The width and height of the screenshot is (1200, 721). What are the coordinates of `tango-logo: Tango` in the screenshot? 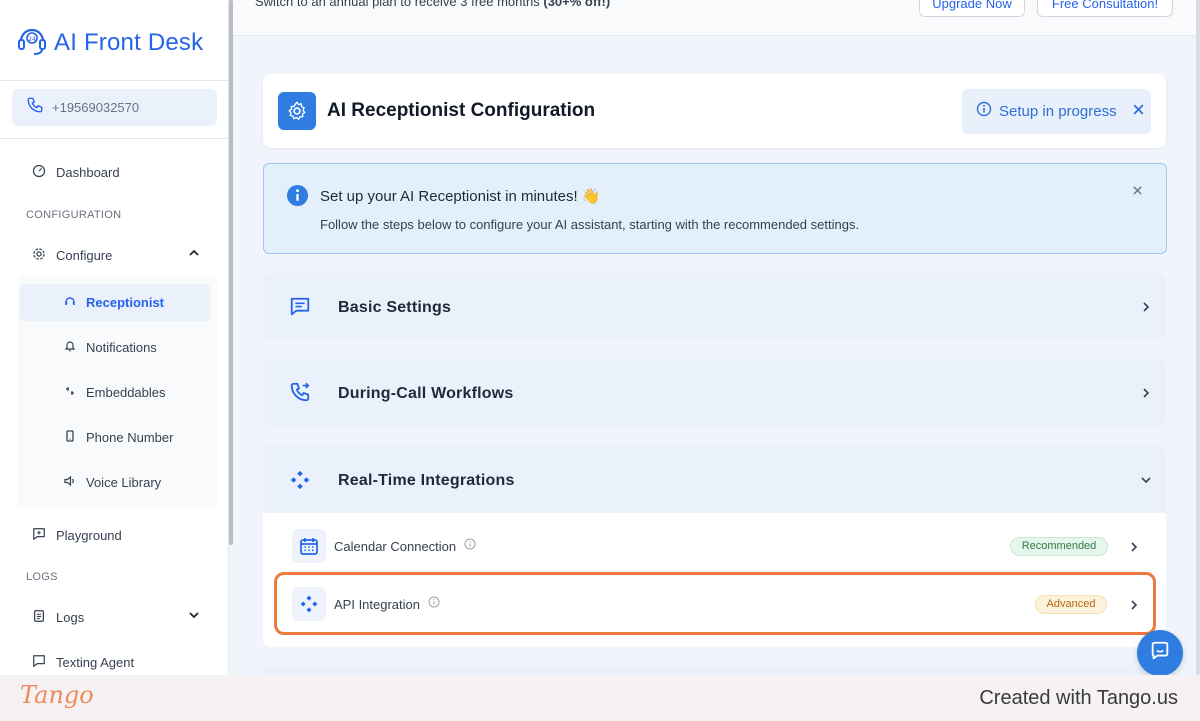 It's located at (57, 695).